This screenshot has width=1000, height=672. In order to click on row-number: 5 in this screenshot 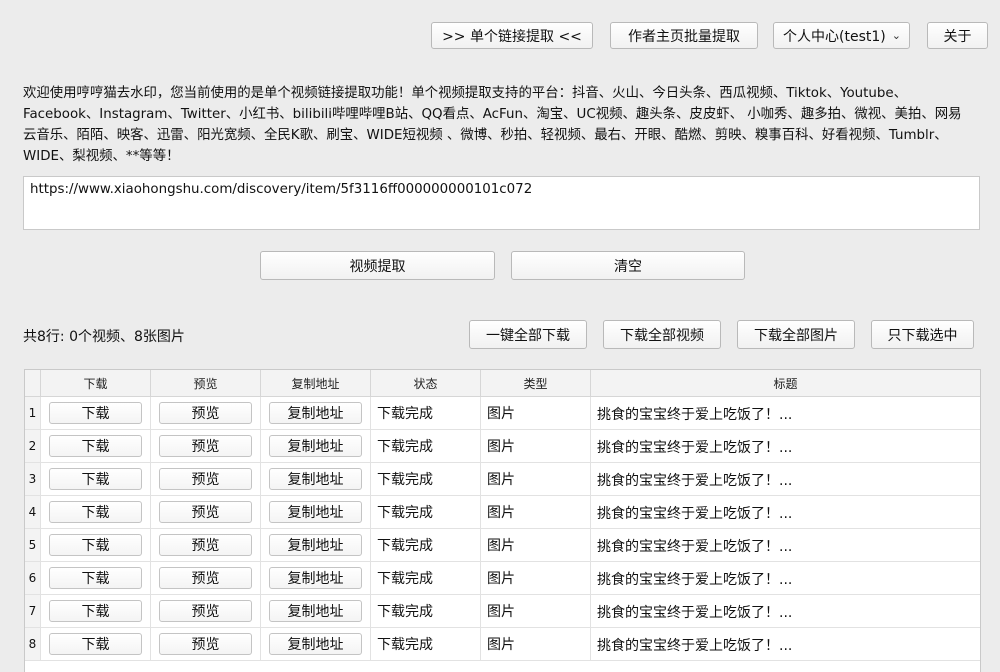, I will do `click(33, 545)`.